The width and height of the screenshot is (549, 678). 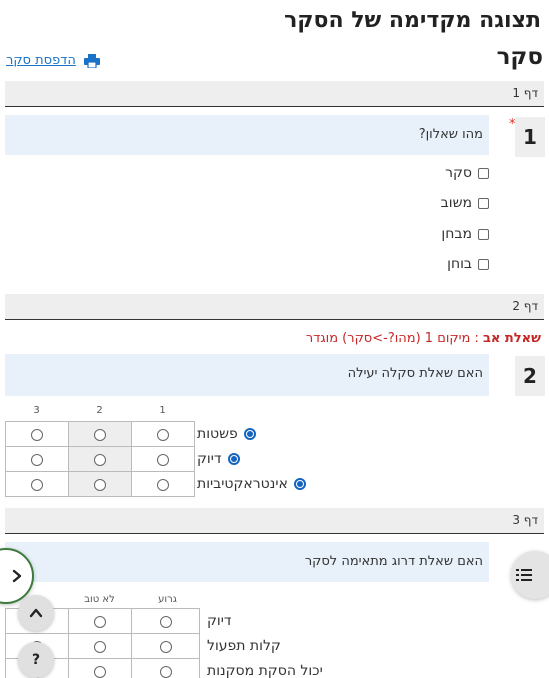 I want to click on survey-name: סקר, so click(x=519, y=57).